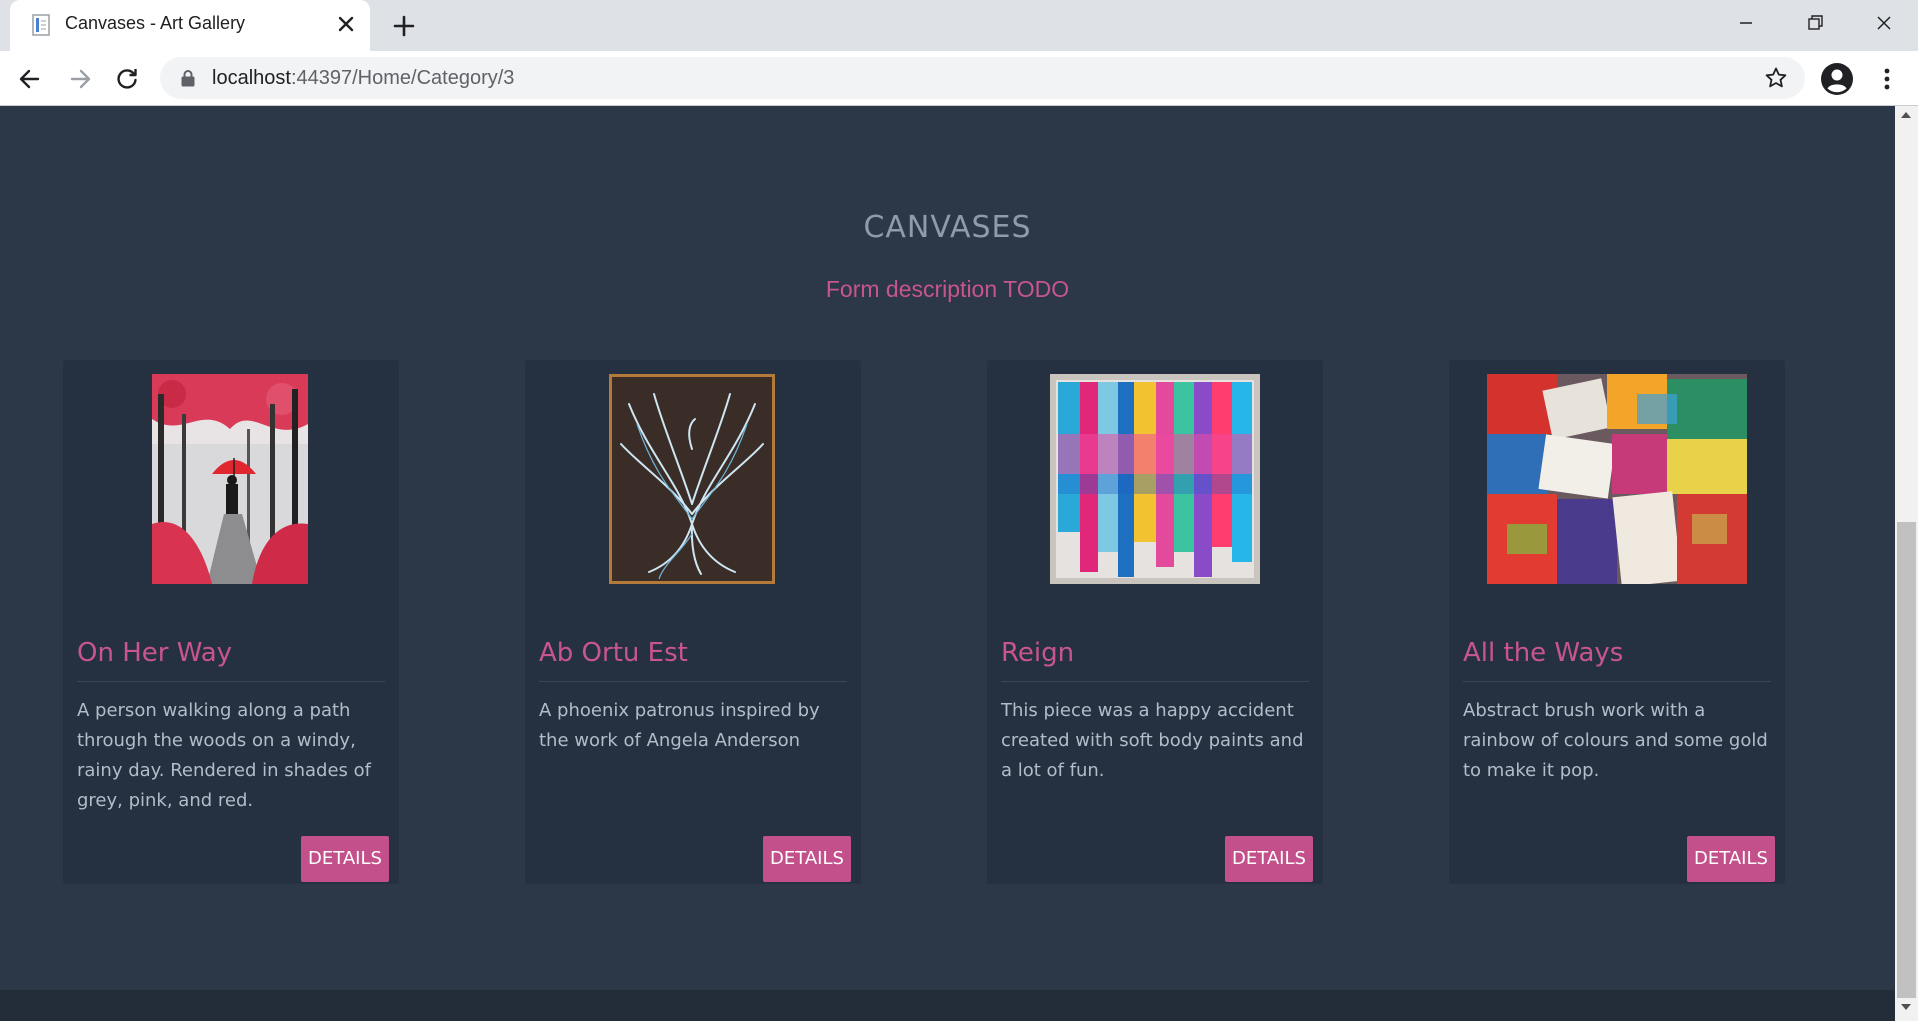 The image size is (1918, 1021). I want to click on scroll-down-arrow-icon, so click(1906, 1007).